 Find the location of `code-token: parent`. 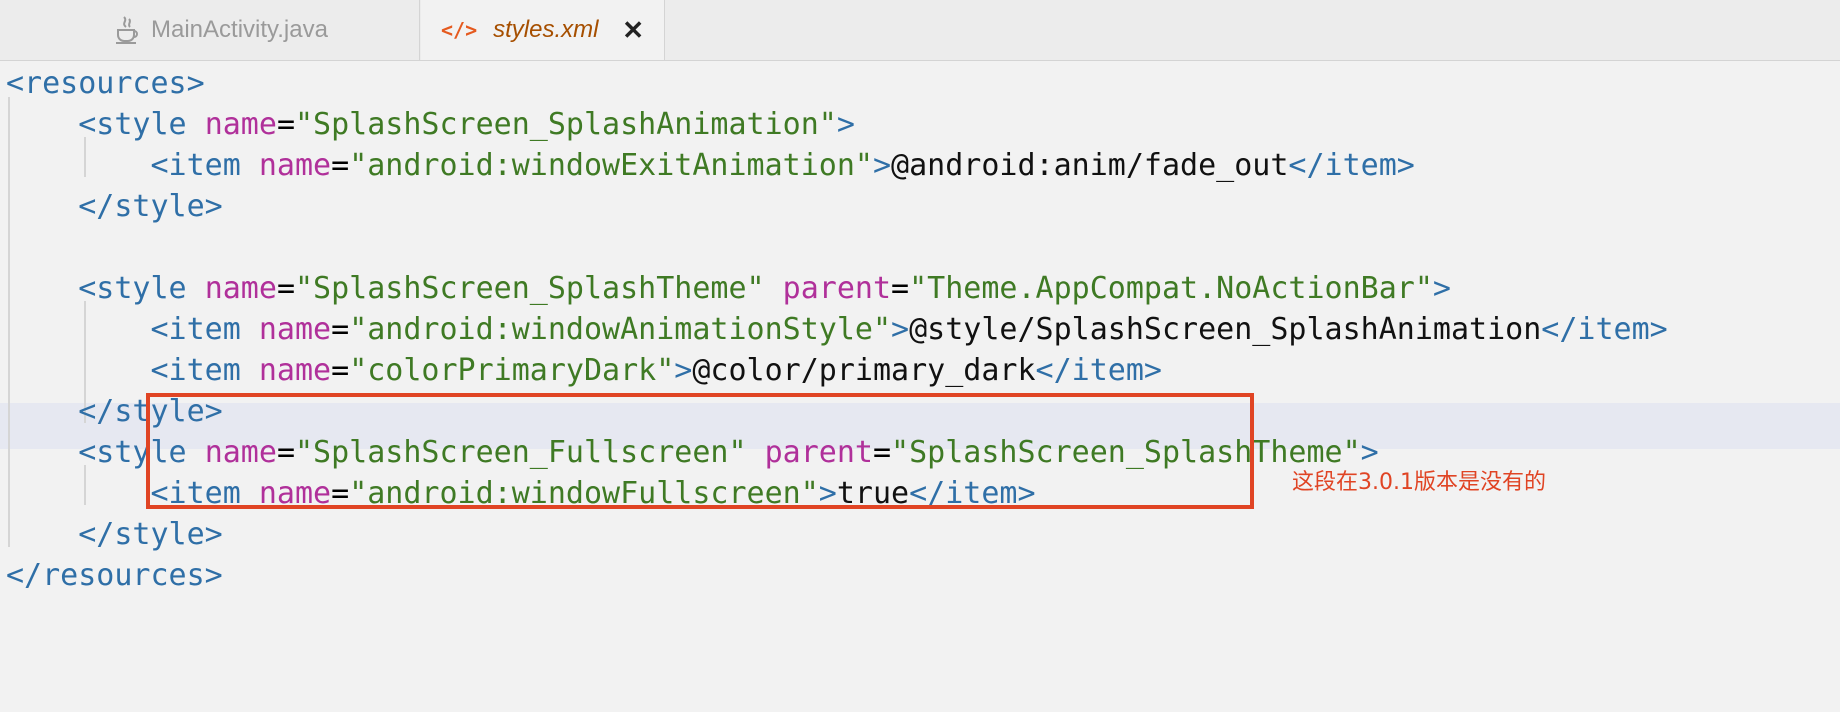

code-token: parent is located at coordinates (837, 288).